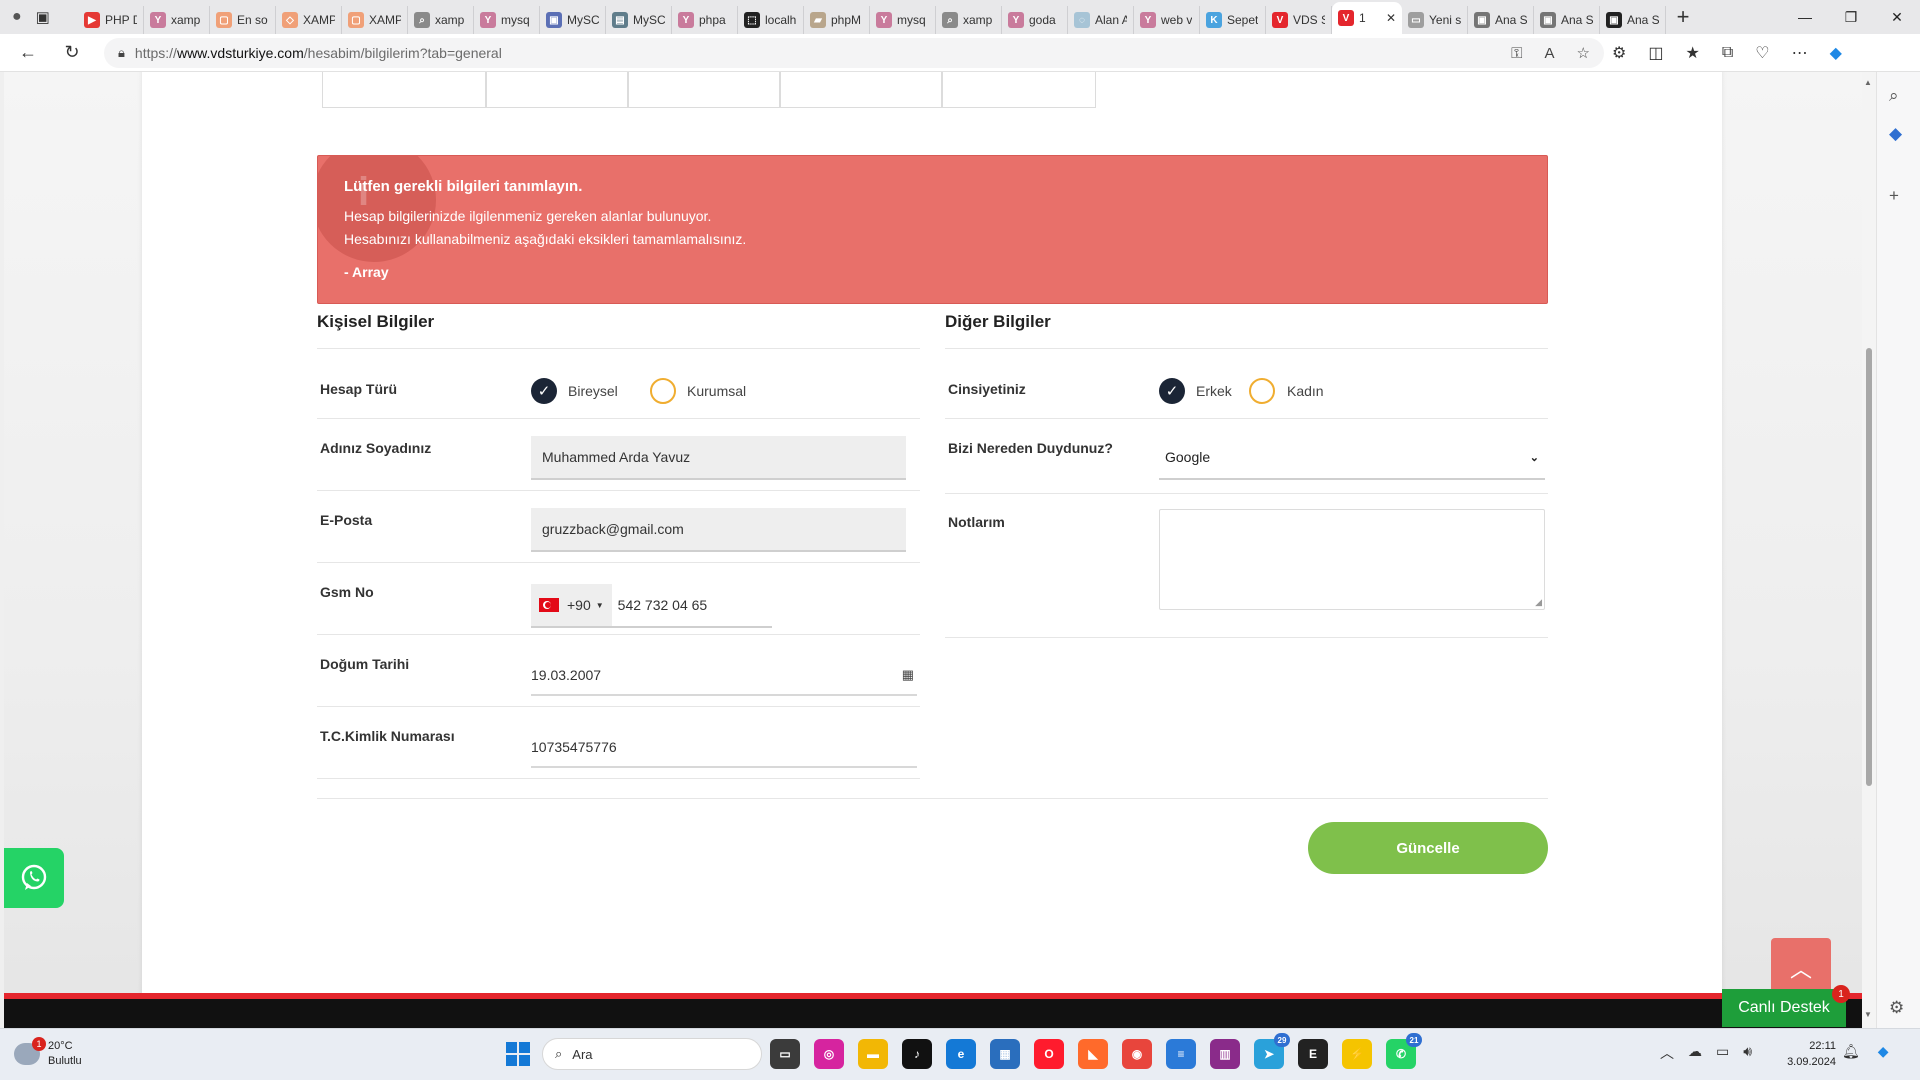 The height and width of the screenshot is (1080, 1920). What do you see at coordinates (1895, 134) in the screenshot?
I see `shopping-tag-icon: ◆` at bounding box center [1895, 134].